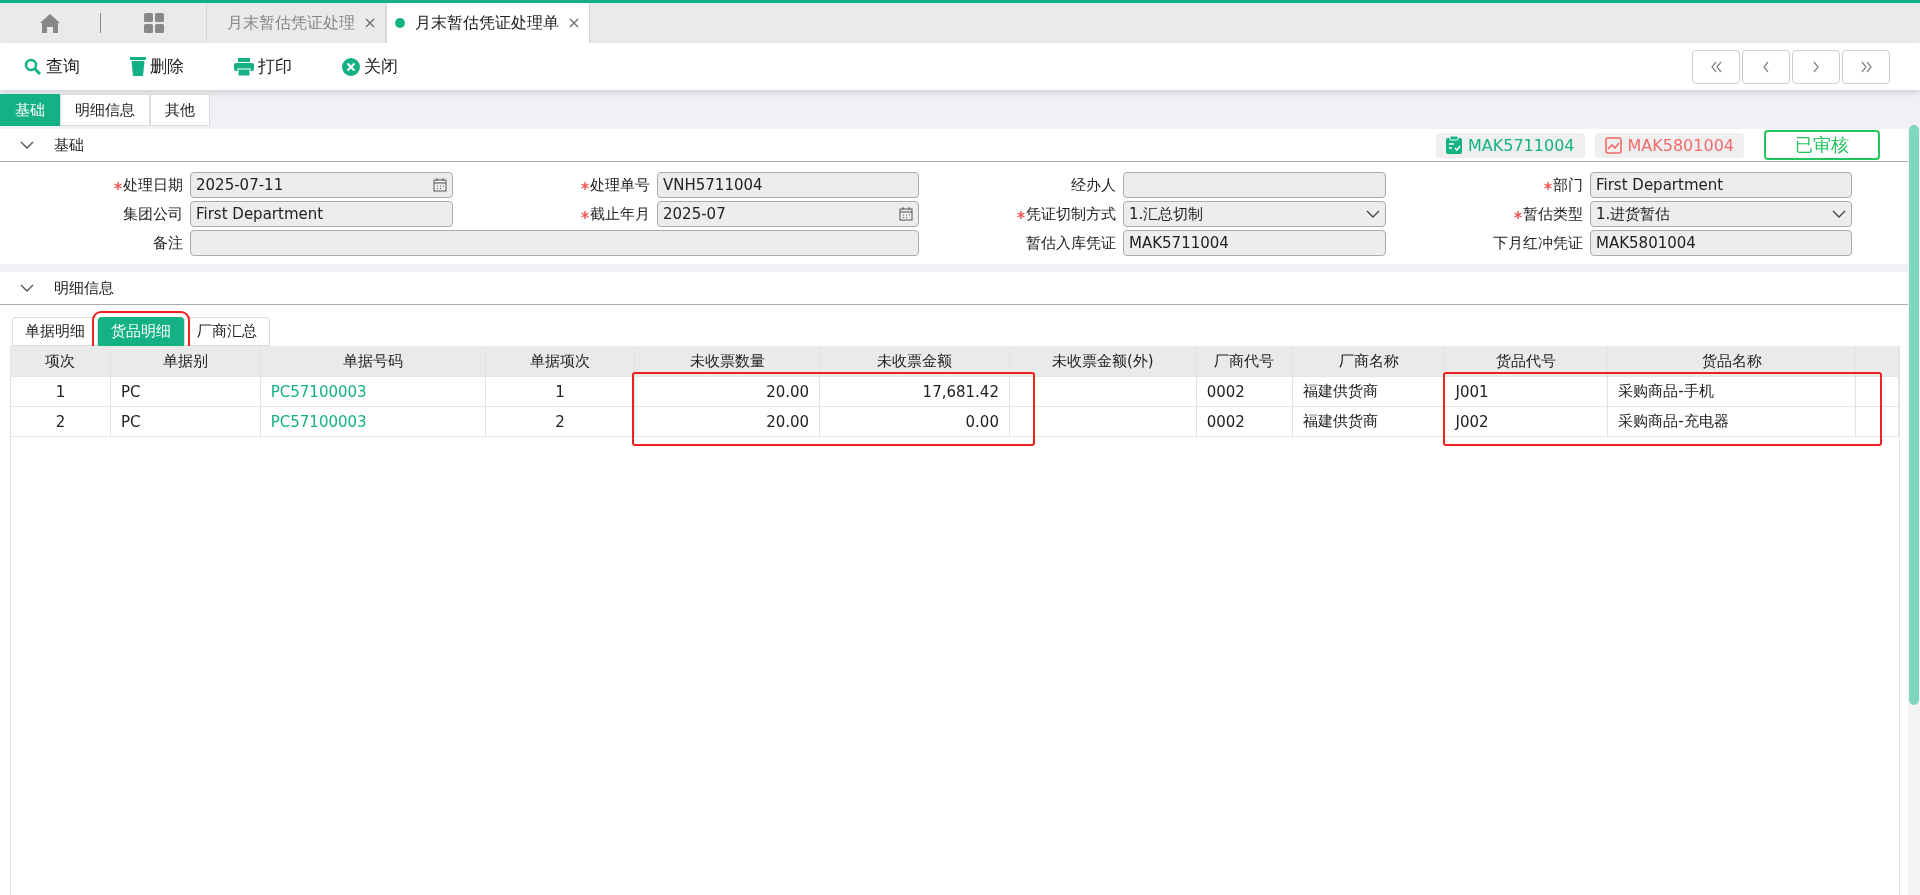 The image size is (1920, 895). I want to click on approved-stamp: 已审核, so click(1822, 145).